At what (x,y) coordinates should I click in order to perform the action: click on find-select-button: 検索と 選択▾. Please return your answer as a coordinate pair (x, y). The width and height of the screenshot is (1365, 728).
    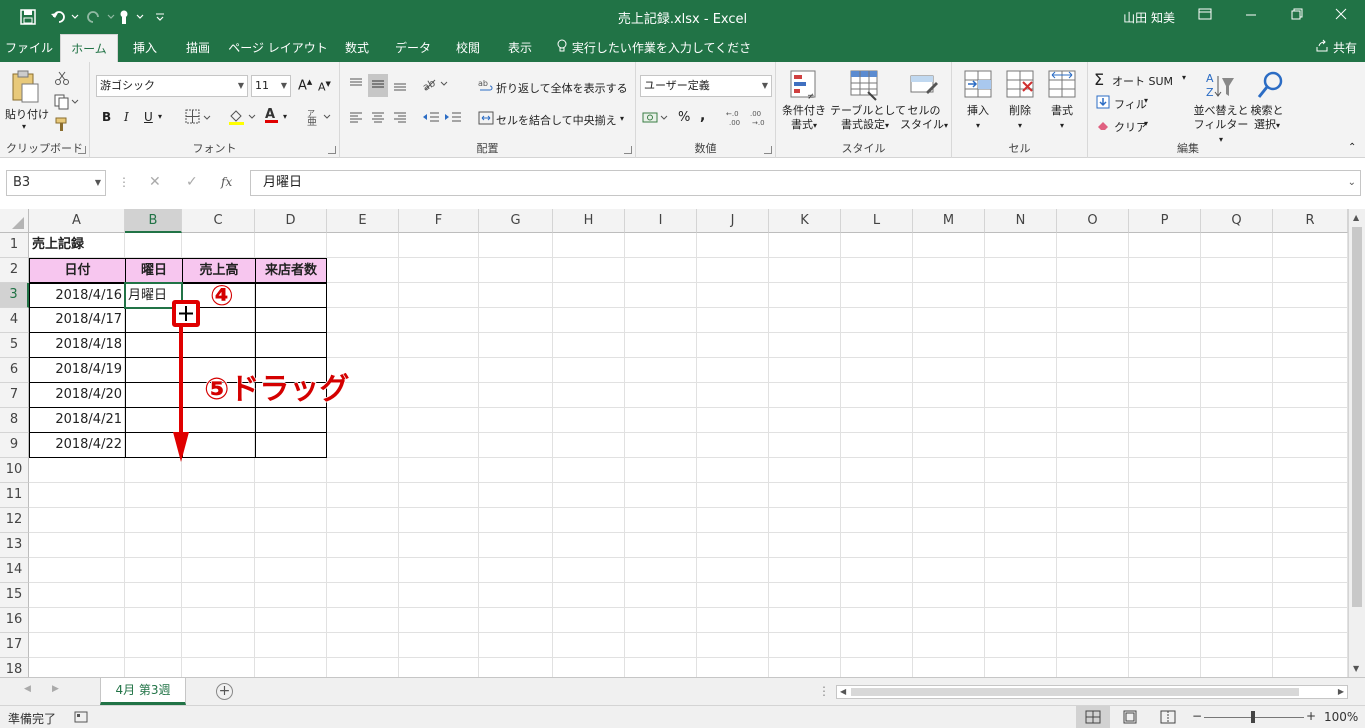
    Looking at the image, I should click on (1267, 118).